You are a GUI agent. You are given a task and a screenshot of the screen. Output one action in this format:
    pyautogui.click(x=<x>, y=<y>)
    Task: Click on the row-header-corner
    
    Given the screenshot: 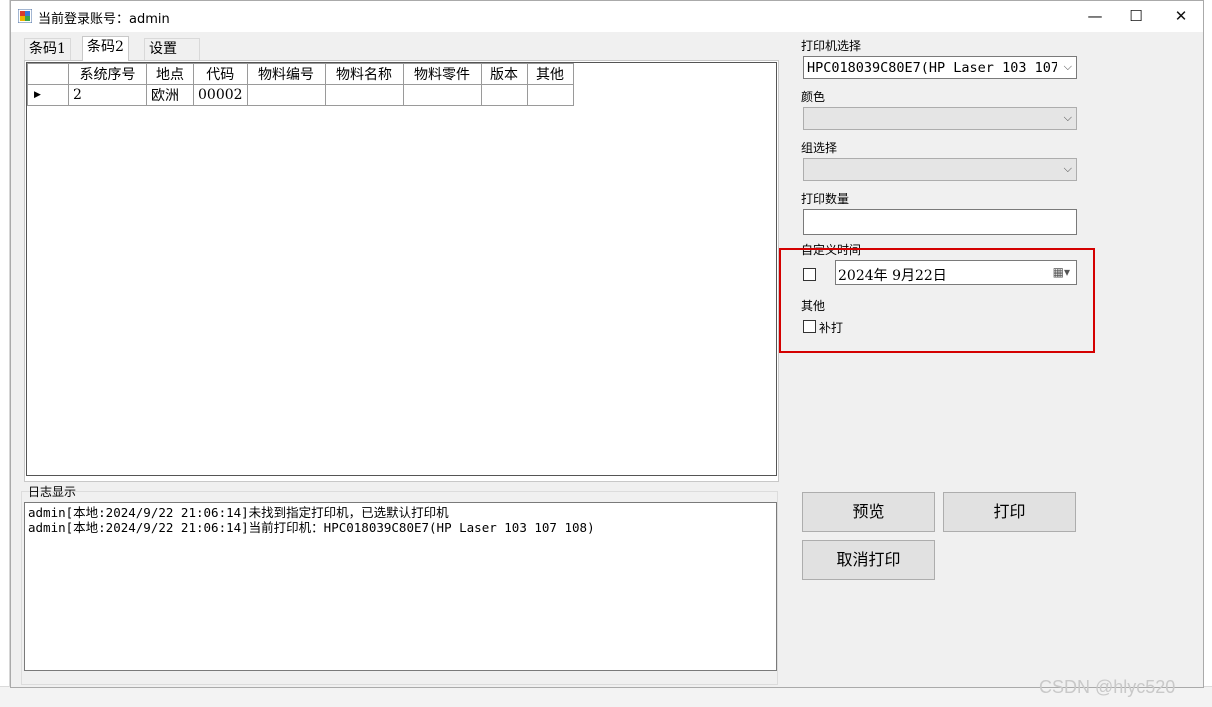 What is the action you would take?
    pyautogui.click(x=48, y=74)
    